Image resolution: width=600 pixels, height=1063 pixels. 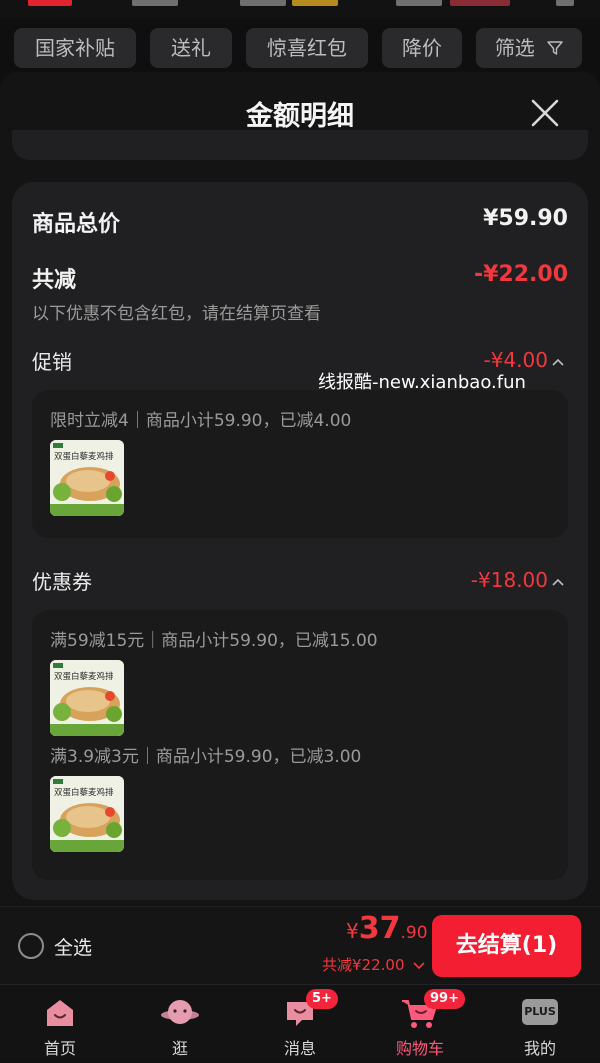 I want to click on home-icon, so click(x=60, y=1013).